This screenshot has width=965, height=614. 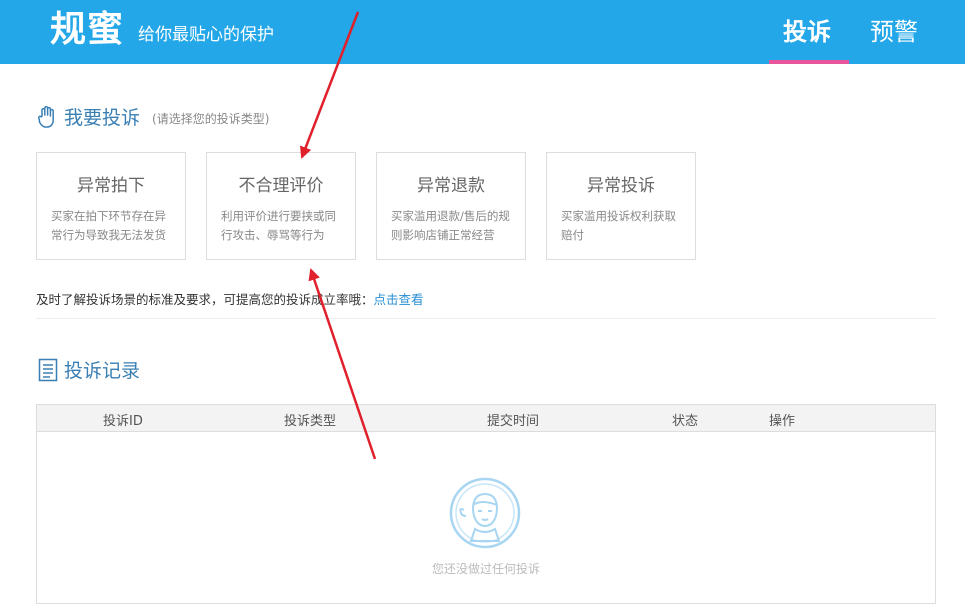 What do you see at coordinates (48, 369) in the screenshot?
I see `document-icon` at bounding box center [48, 369].